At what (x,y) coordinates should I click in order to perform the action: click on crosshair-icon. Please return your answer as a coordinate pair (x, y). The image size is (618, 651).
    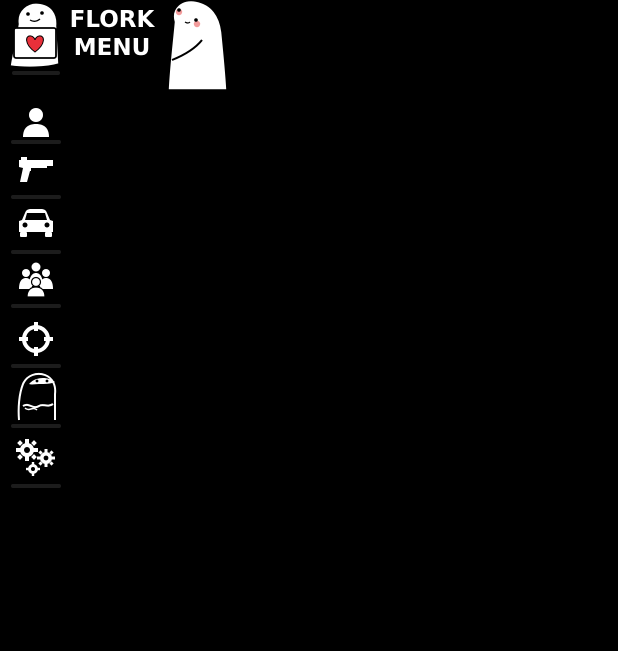
    Looking at the image, I should click on (36, 339).